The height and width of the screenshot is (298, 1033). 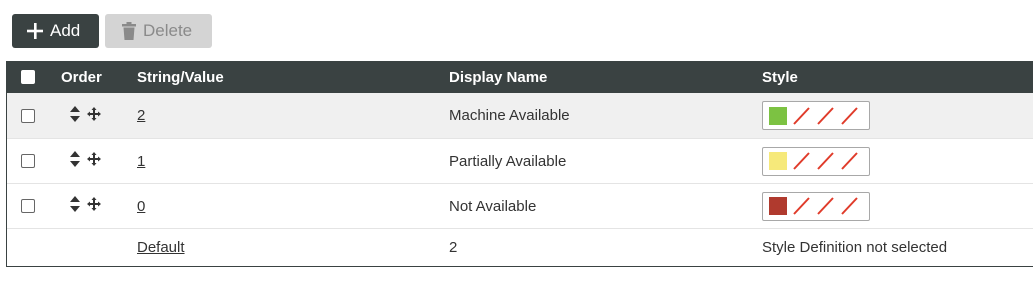 I want to click on plus-icon, so click(x=35, y=31).